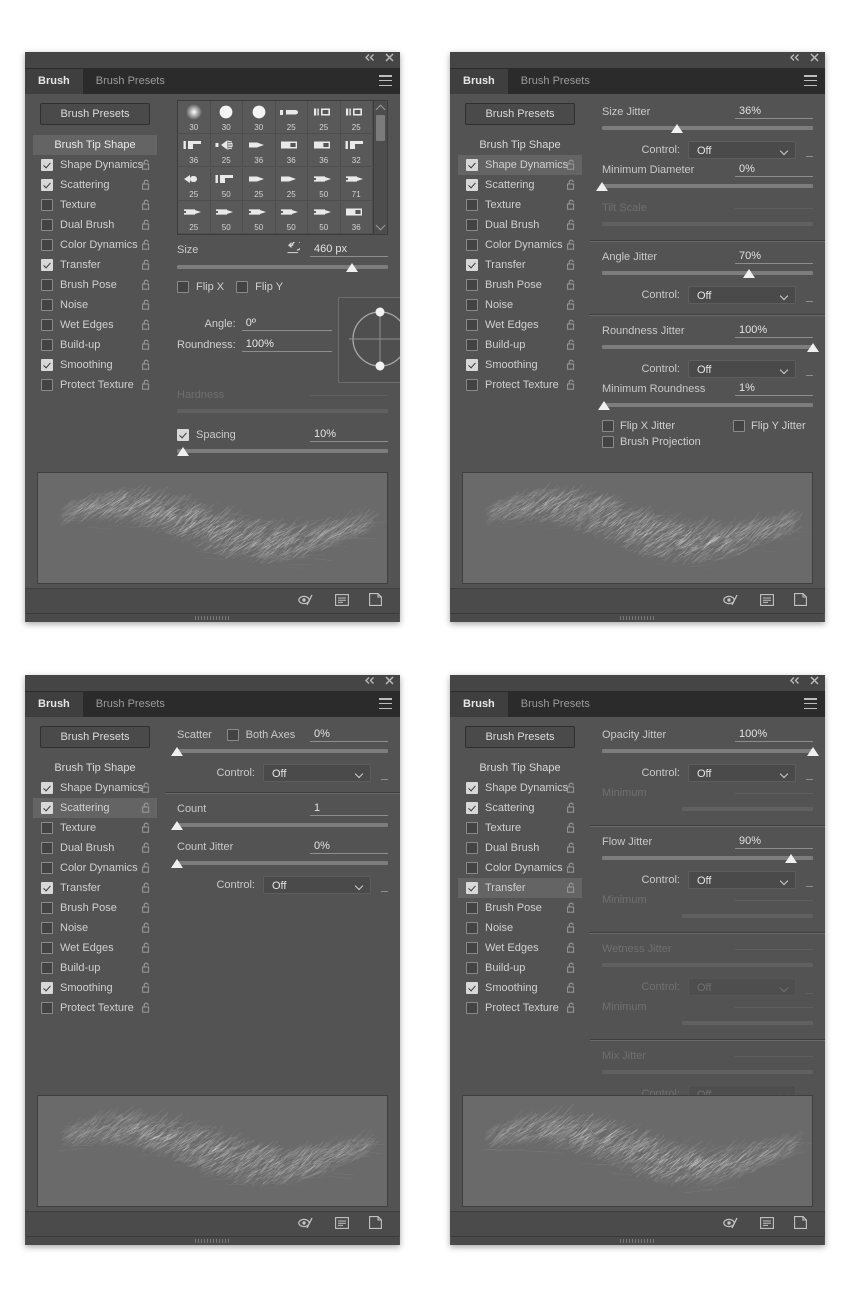 The width and height of the screenshot is (850, 1296). I want to click on sidebar-item-smoothing: Smoothing, so click(520, 365).